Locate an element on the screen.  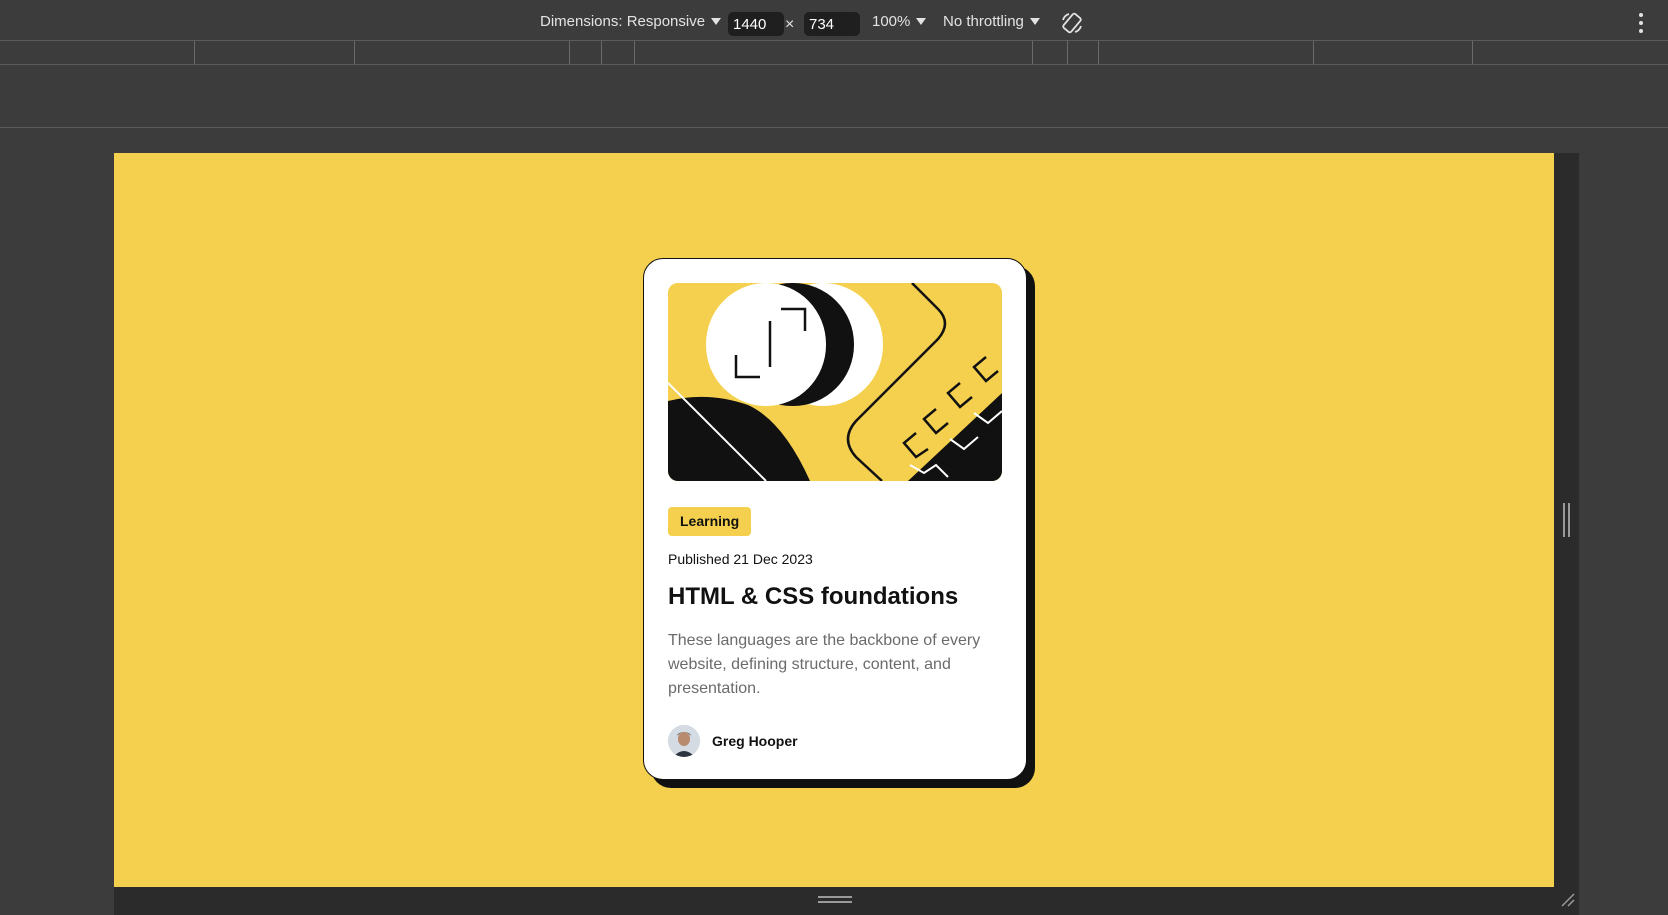
card-illustration is located at coordinates (835, 382).